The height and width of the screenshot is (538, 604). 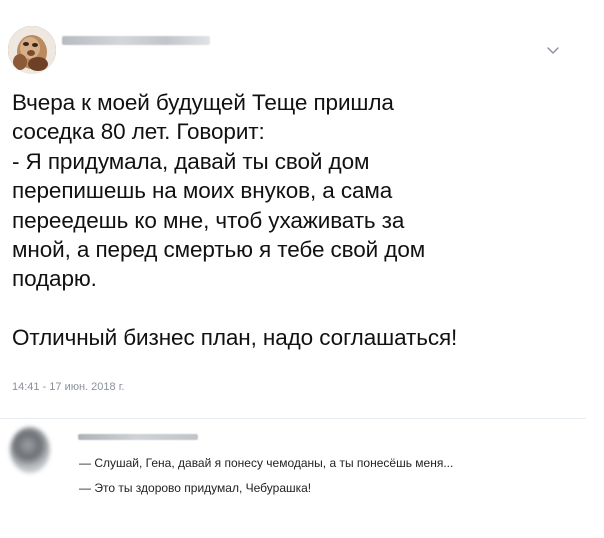 I want to click on chevron-down-icon, so click(x=553, y=51).